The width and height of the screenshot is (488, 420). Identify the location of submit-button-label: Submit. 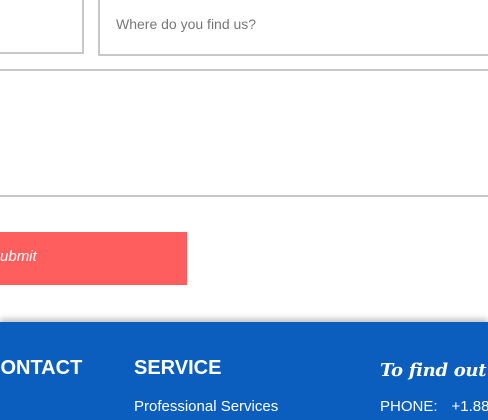
(18, 256).